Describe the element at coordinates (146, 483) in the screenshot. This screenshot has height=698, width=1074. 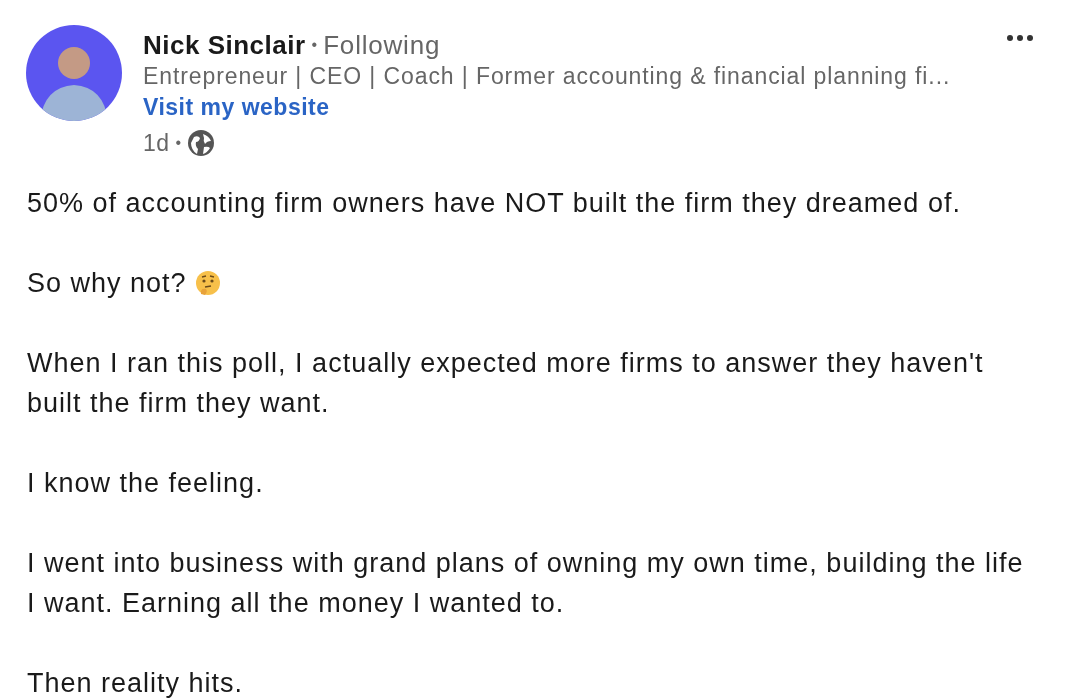
I see `post-text: I know the feeling.` at that location.